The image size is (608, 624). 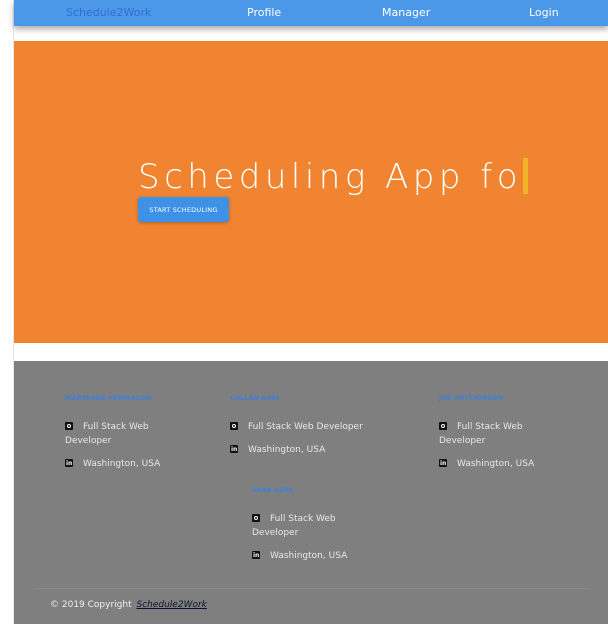 I want to click on footer-divider, so click(x=312, y=588).